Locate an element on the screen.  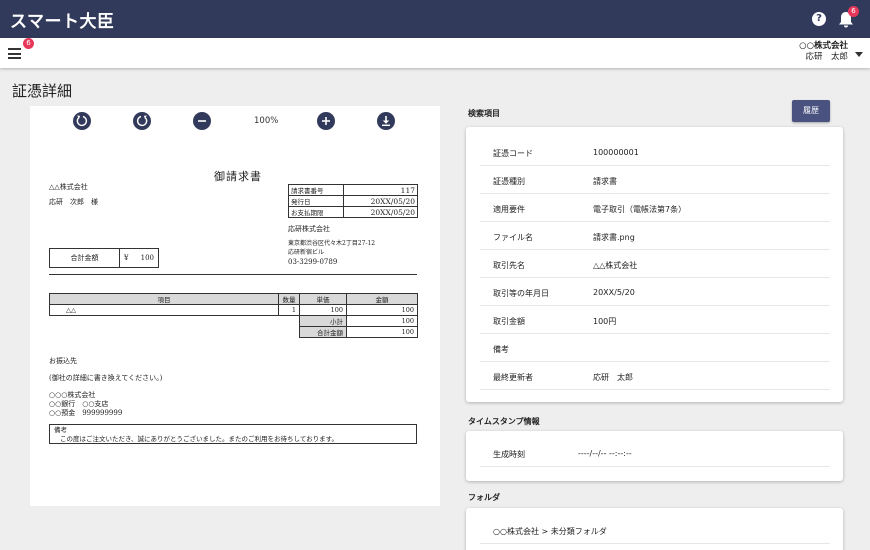
invoice-total-currency: ¥ is located at coordinates (126, 258).